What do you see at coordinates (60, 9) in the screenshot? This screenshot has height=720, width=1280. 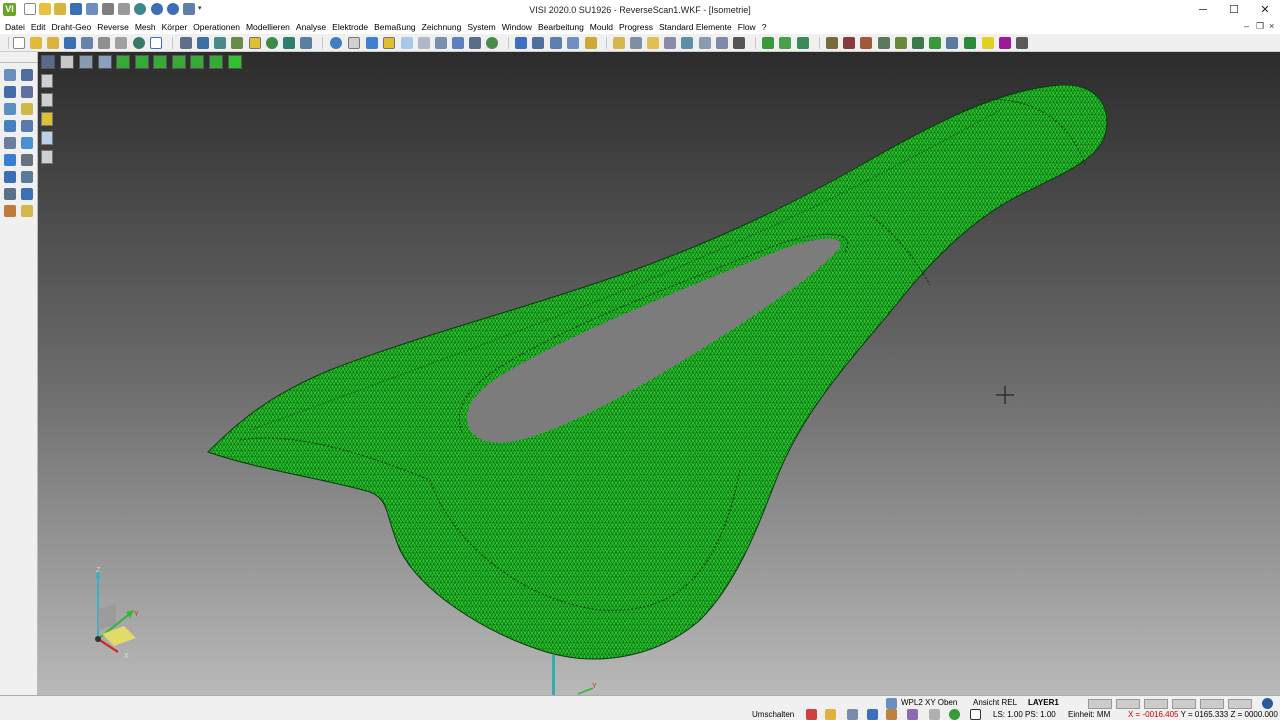 I see `open-folder-icon` at bounding box center [60, 9].